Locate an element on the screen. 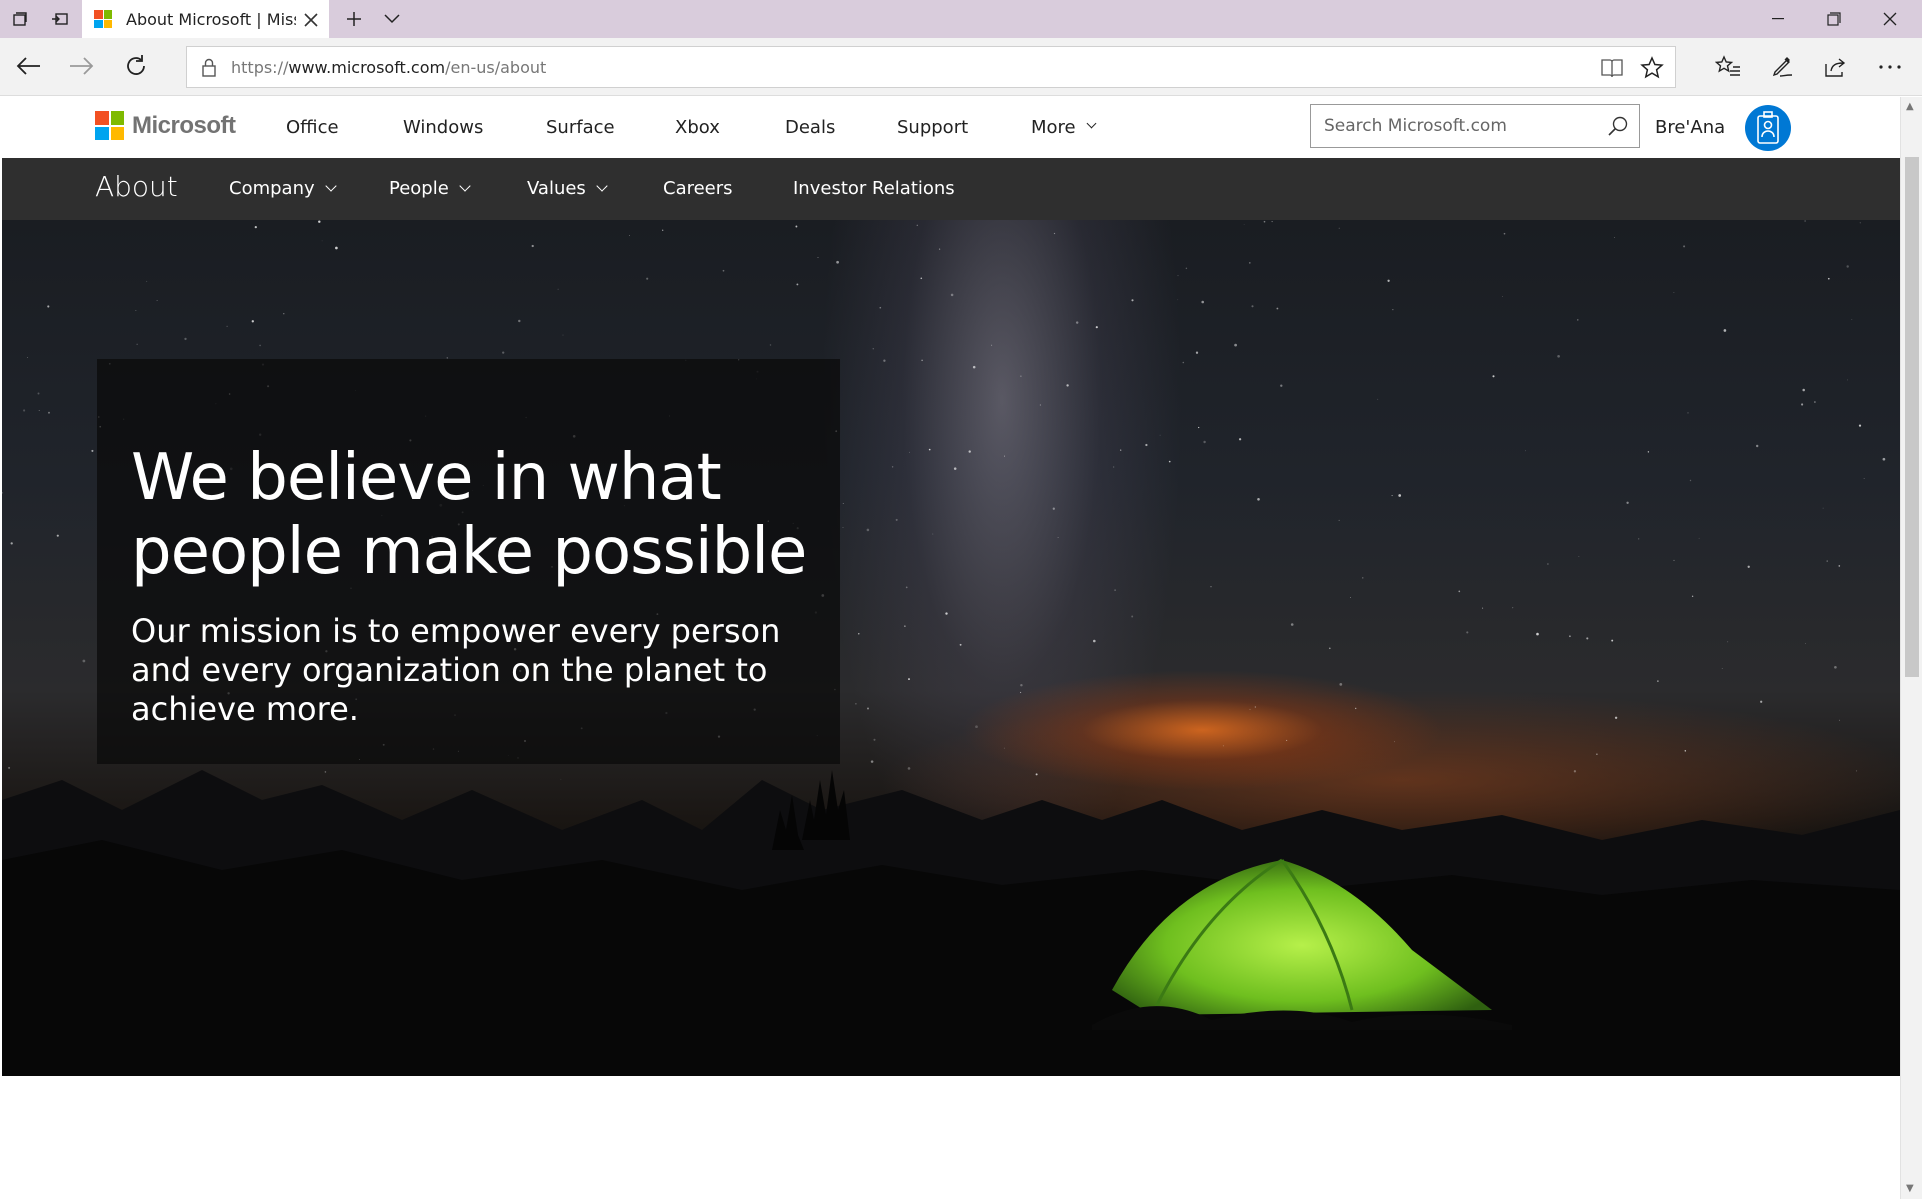 The image size is (1922, 1199). favorite-star-icon is located at coordinates (1652, 68).